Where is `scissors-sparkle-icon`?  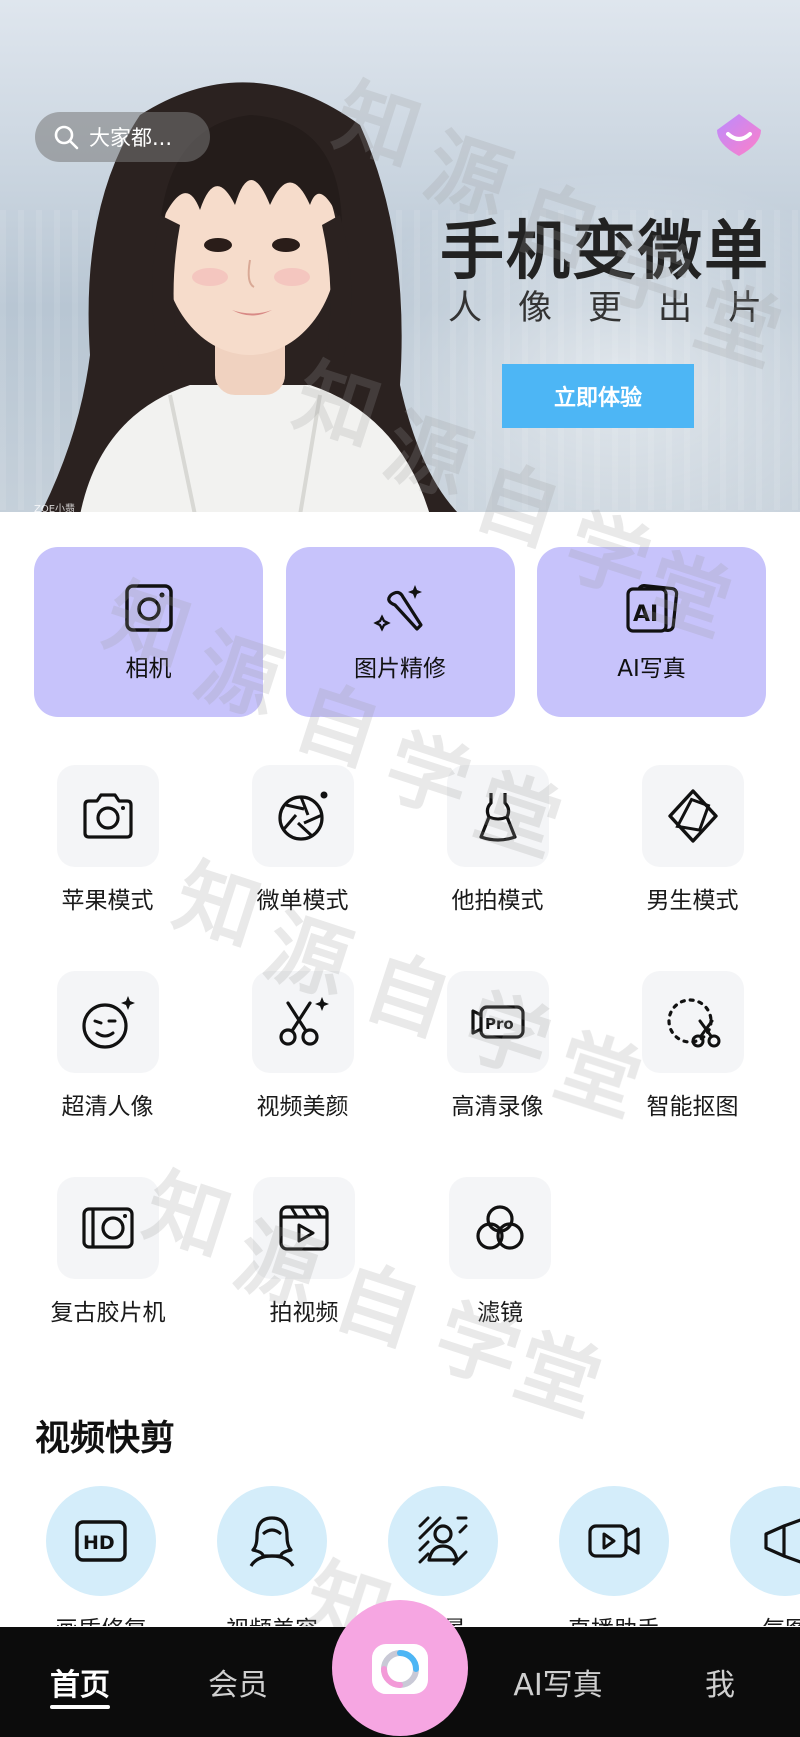 scissors-sparkle-icon is located at coordinates (303, 1021).